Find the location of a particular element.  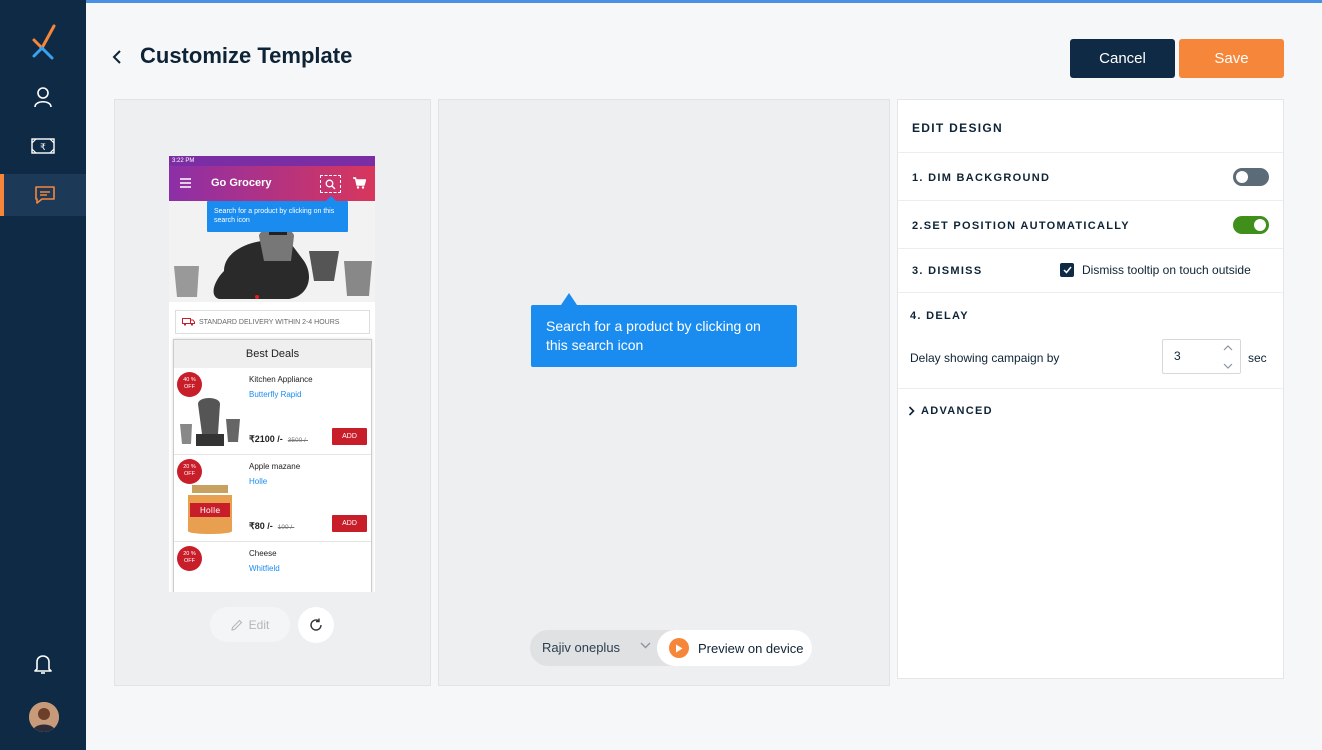

phone-app-title: Go Grocery is located at coordinates (241, 183).